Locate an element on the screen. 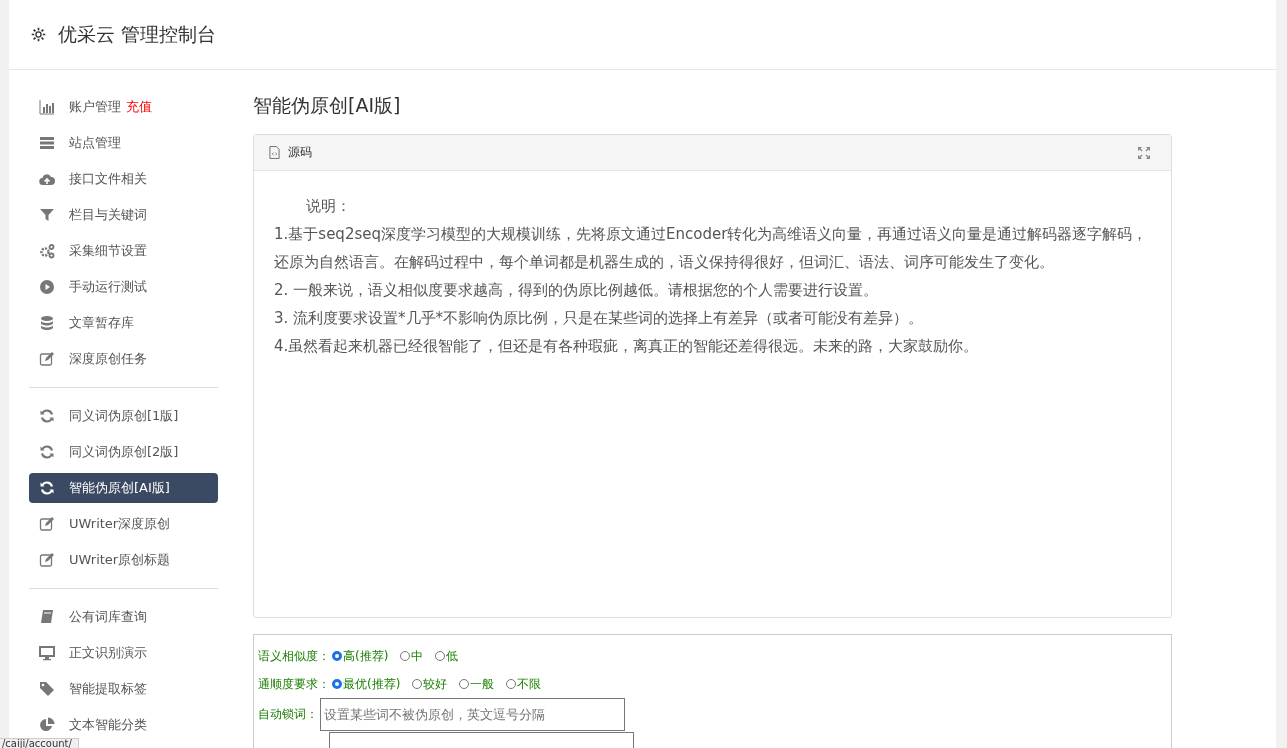  sidebar-item: 同义词伪原创[2版] is located at coordinates (123, 452).